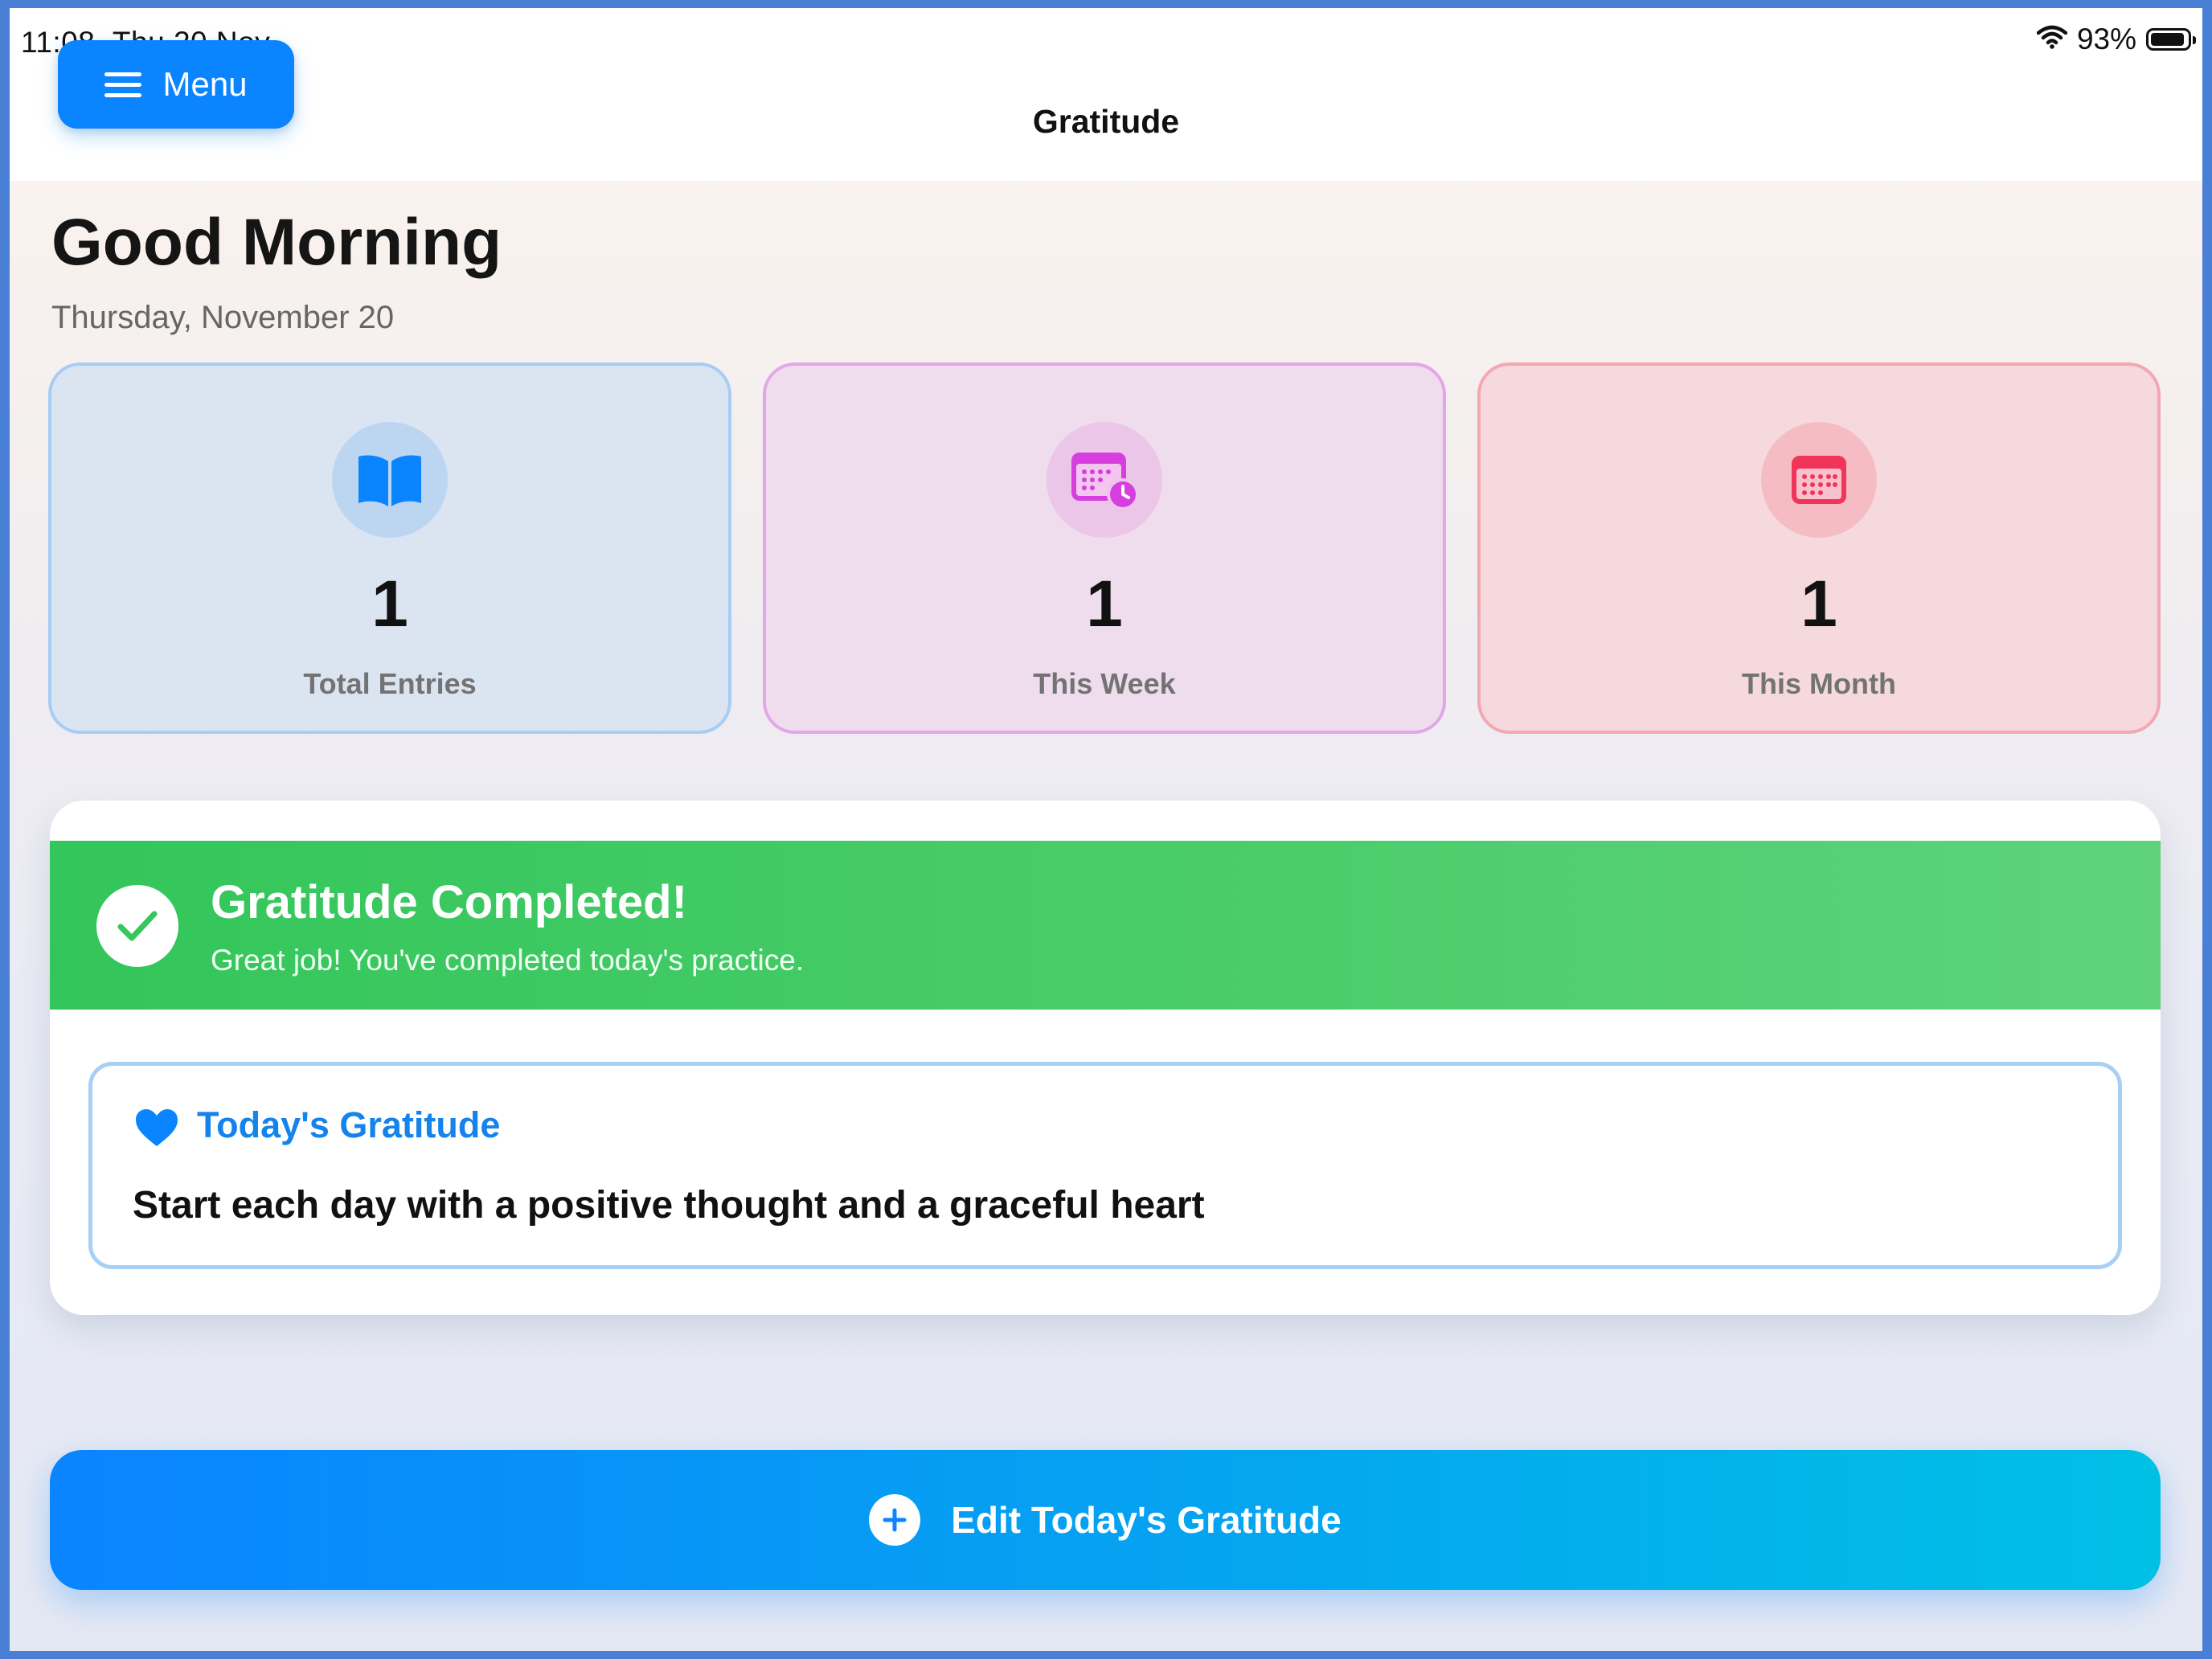 The height and width of the screenshot is (1659, 2212). What do you see at coordinates (276, 243) in the screenshot?
I see `greeting-title: Good Morning` at bounding box center [276, 243].